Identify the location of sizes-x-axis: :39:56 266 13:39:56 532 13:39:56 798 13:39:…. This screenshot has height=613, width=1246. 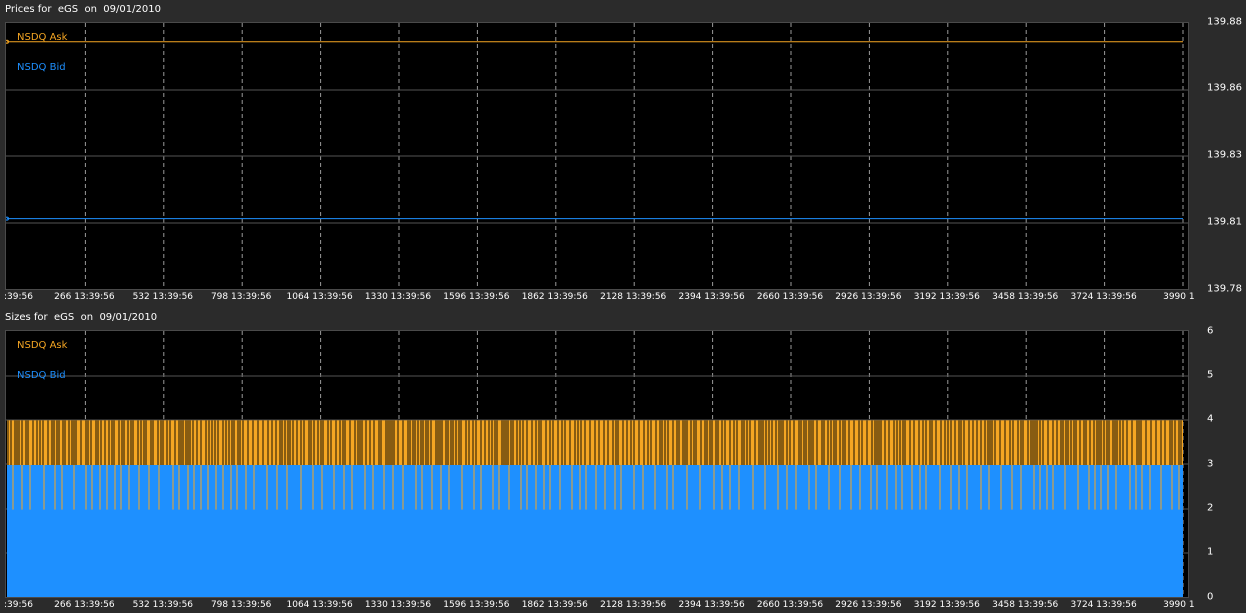
(623, 606).